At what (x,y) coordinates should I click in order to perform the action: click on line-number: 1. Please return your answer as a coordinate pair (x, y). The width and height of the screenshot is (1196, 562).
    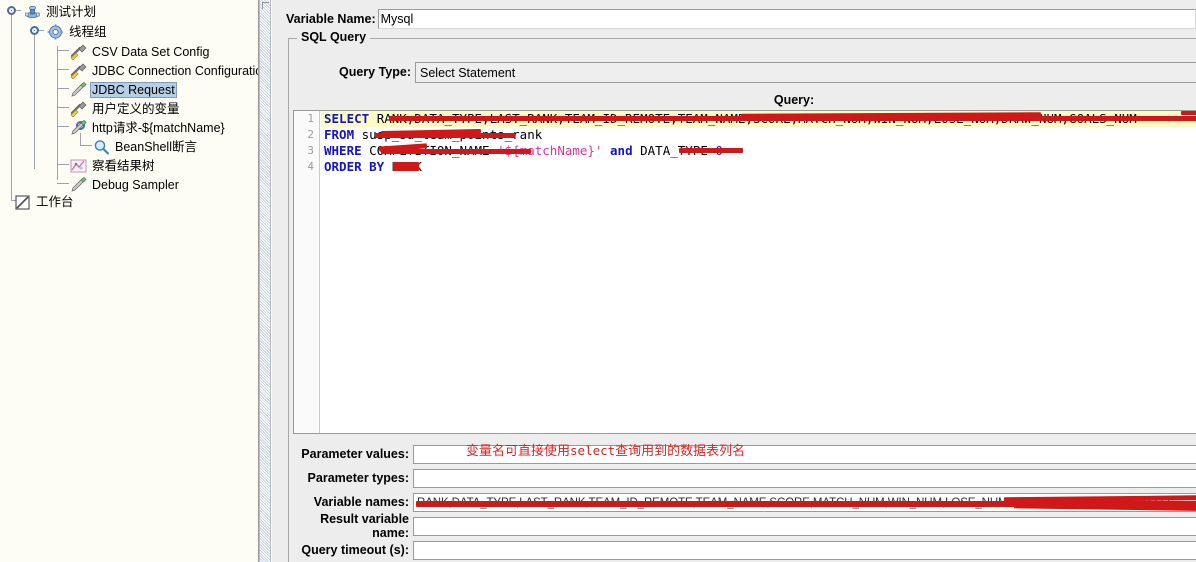
    Looking at the image, I should click on (310, 118).